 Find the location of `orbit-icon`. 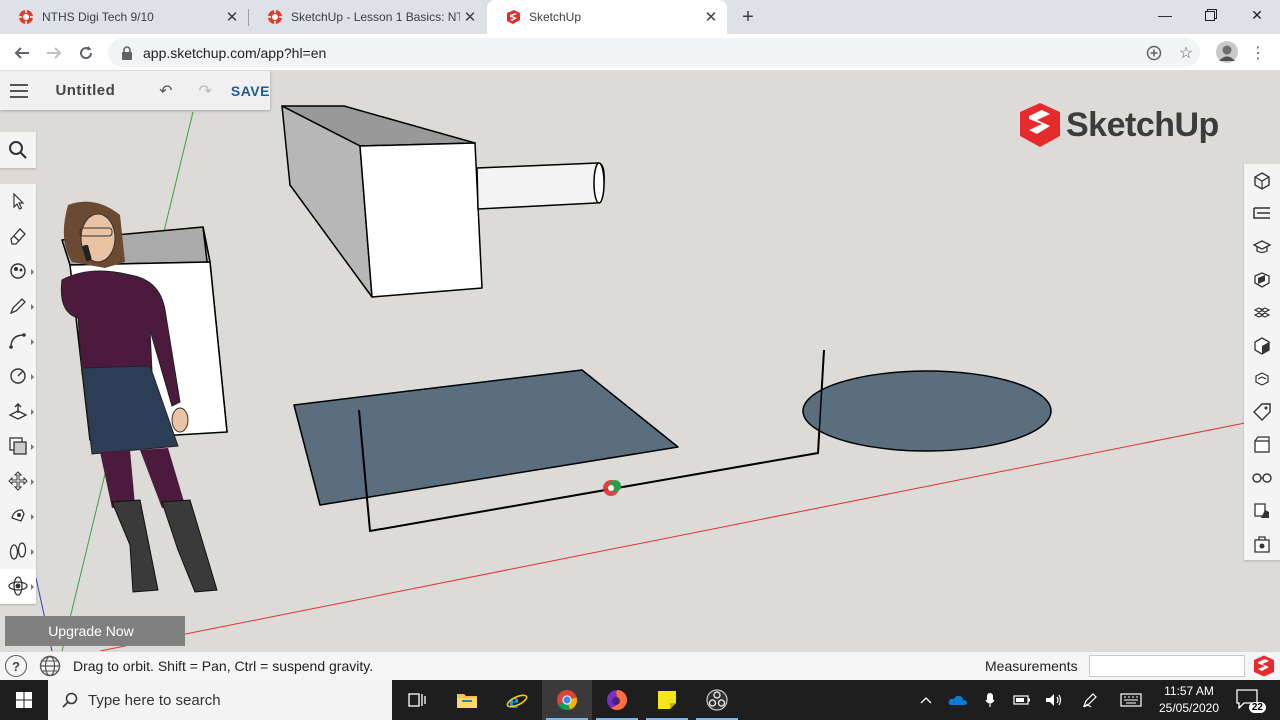

orbit-icon is located at coordinates (18, 586).